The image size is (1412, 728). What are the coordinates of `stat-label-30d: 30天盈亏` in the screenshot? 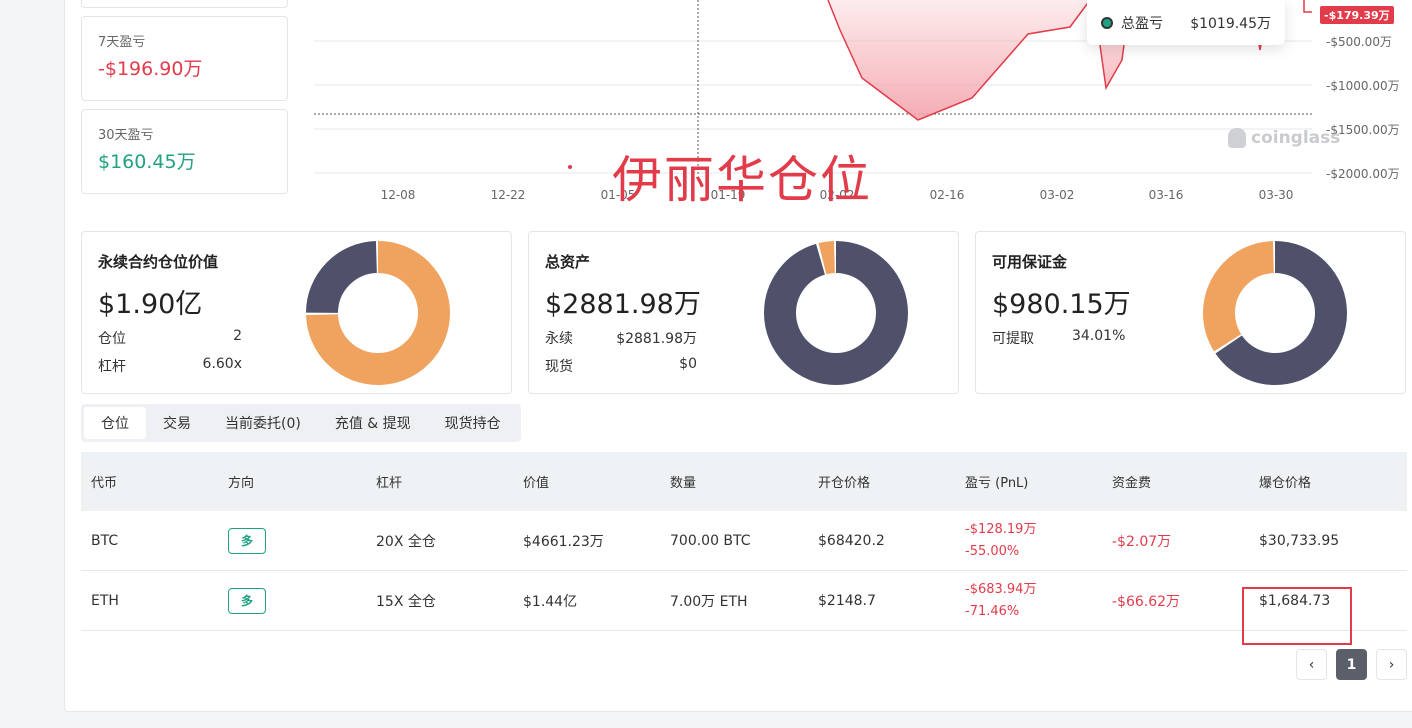 It's located at (126, 135).